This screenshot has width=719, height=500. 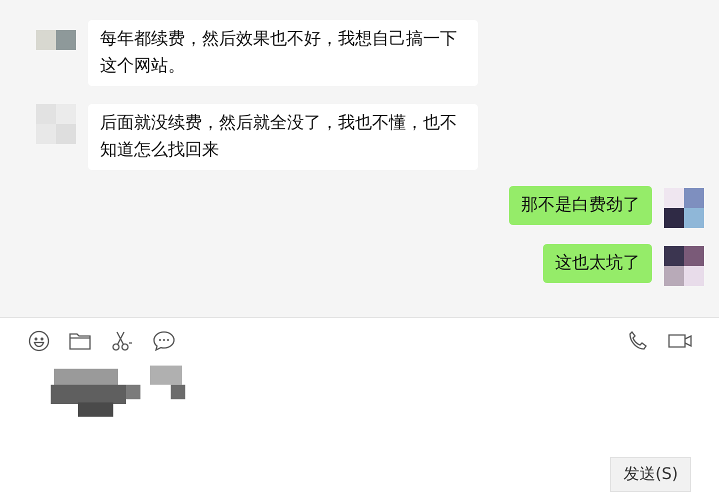 I want to click on emoji-icon, so click(x=39, y=341).